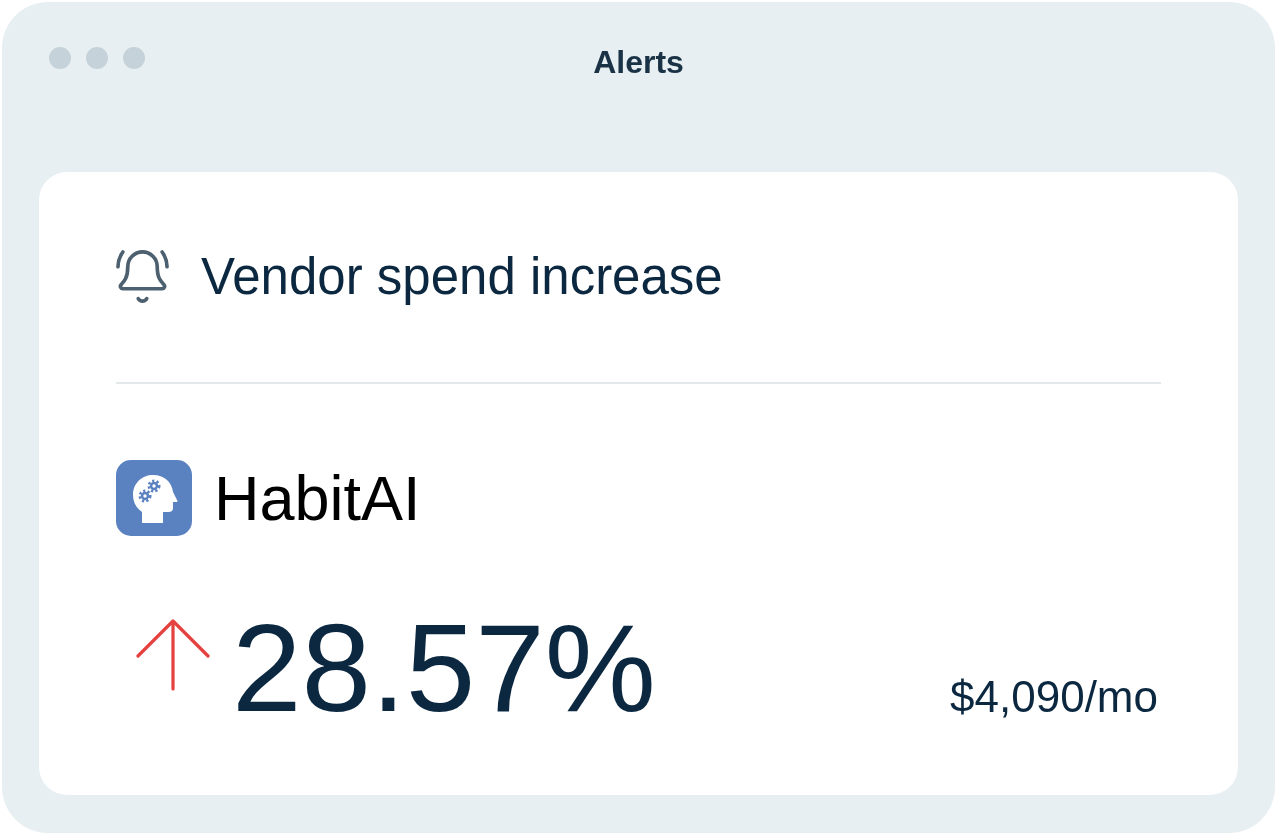 Image resolution: width=1277 pixels, height=835 pixels. Describe the element at coordinates (1054, 697) in the screenshot. I see `monthly-amount: $4,090/mo` at that location.